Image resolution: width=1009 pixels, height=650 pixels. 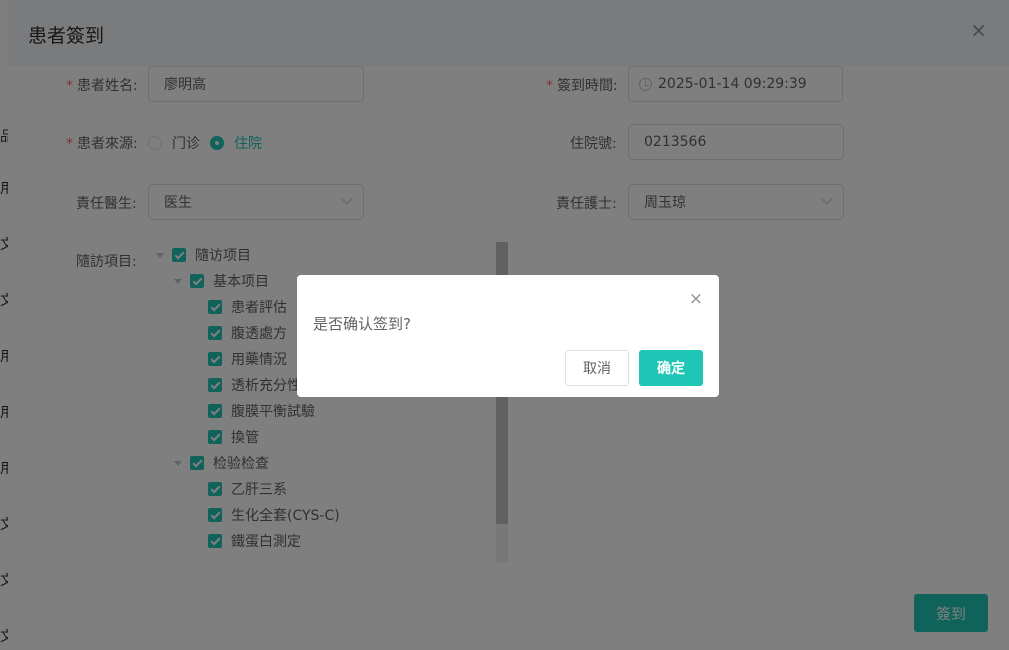 What do you see at coordinates (671, 368) in the screenshot?
I see `confirm-button: 确定` at bounding box center [671, 368].